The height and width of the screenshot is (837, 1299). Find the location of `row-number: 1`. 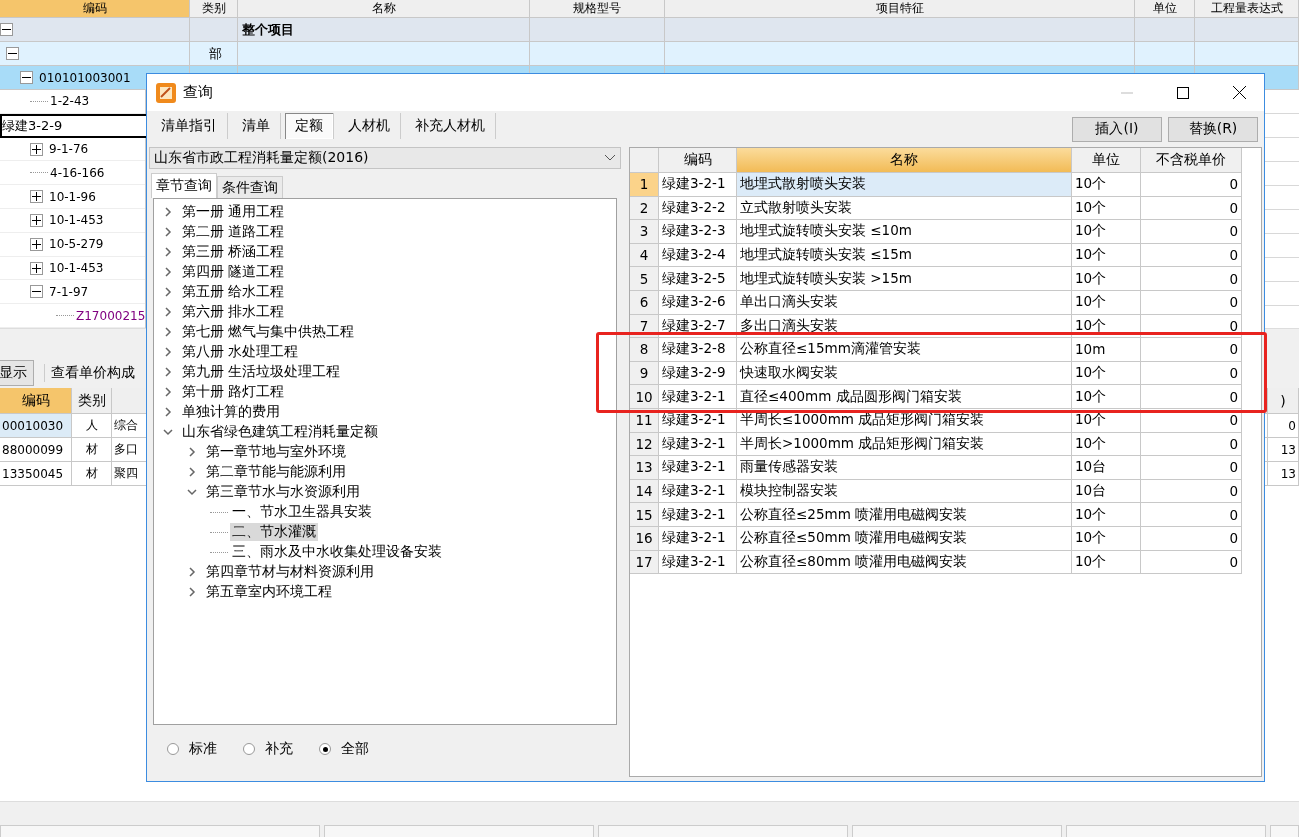

row-number: 1 is located at coordinates (644, 185).